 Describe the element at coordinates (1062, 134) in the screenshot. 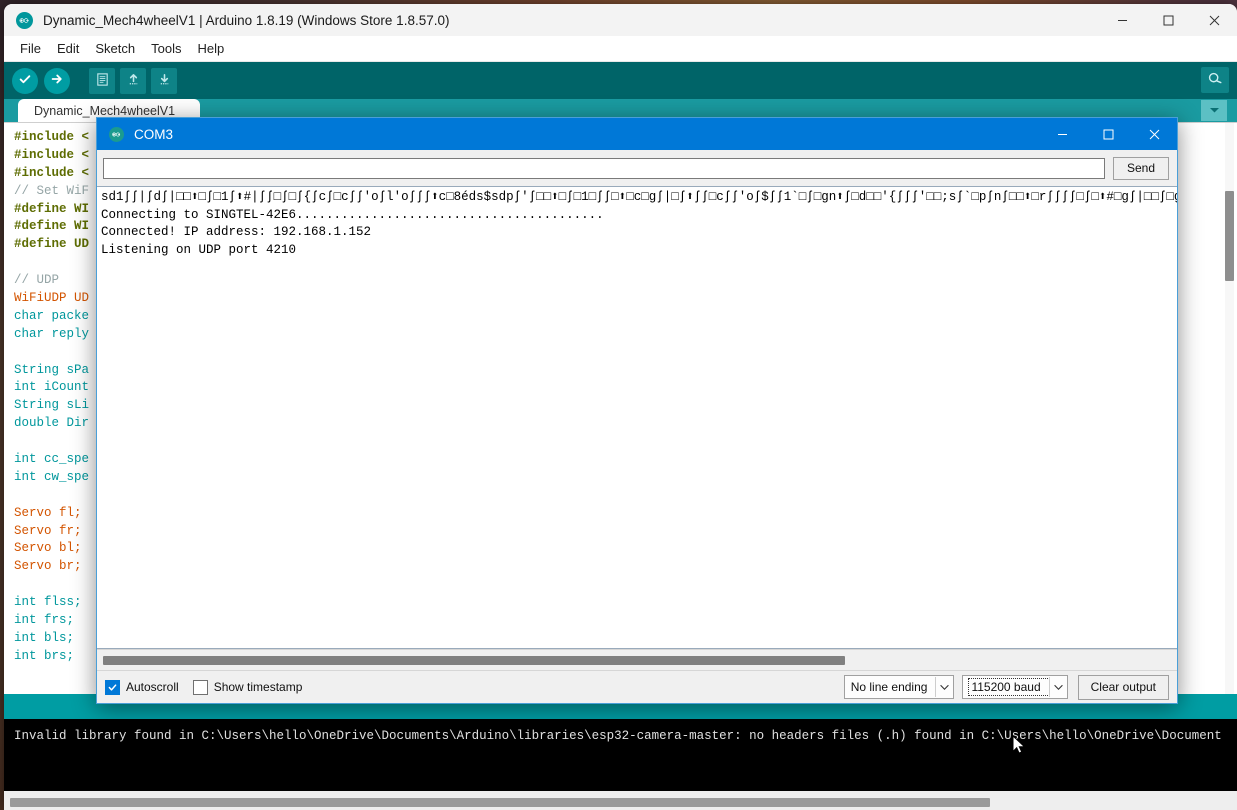

I see `serial-dialog-minimize-button` at that location.